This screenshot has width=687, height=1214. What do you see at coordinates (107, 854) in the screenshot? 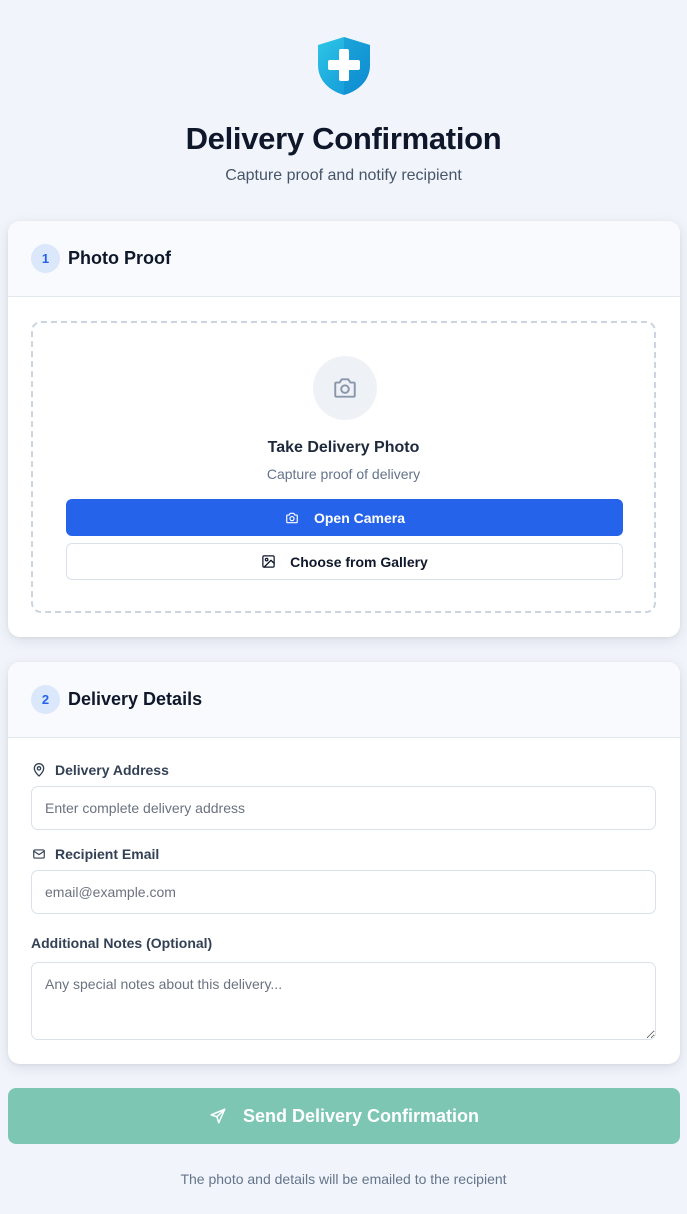
I see `email-label-text: Recipient Email` at bounding box center [107, 854].